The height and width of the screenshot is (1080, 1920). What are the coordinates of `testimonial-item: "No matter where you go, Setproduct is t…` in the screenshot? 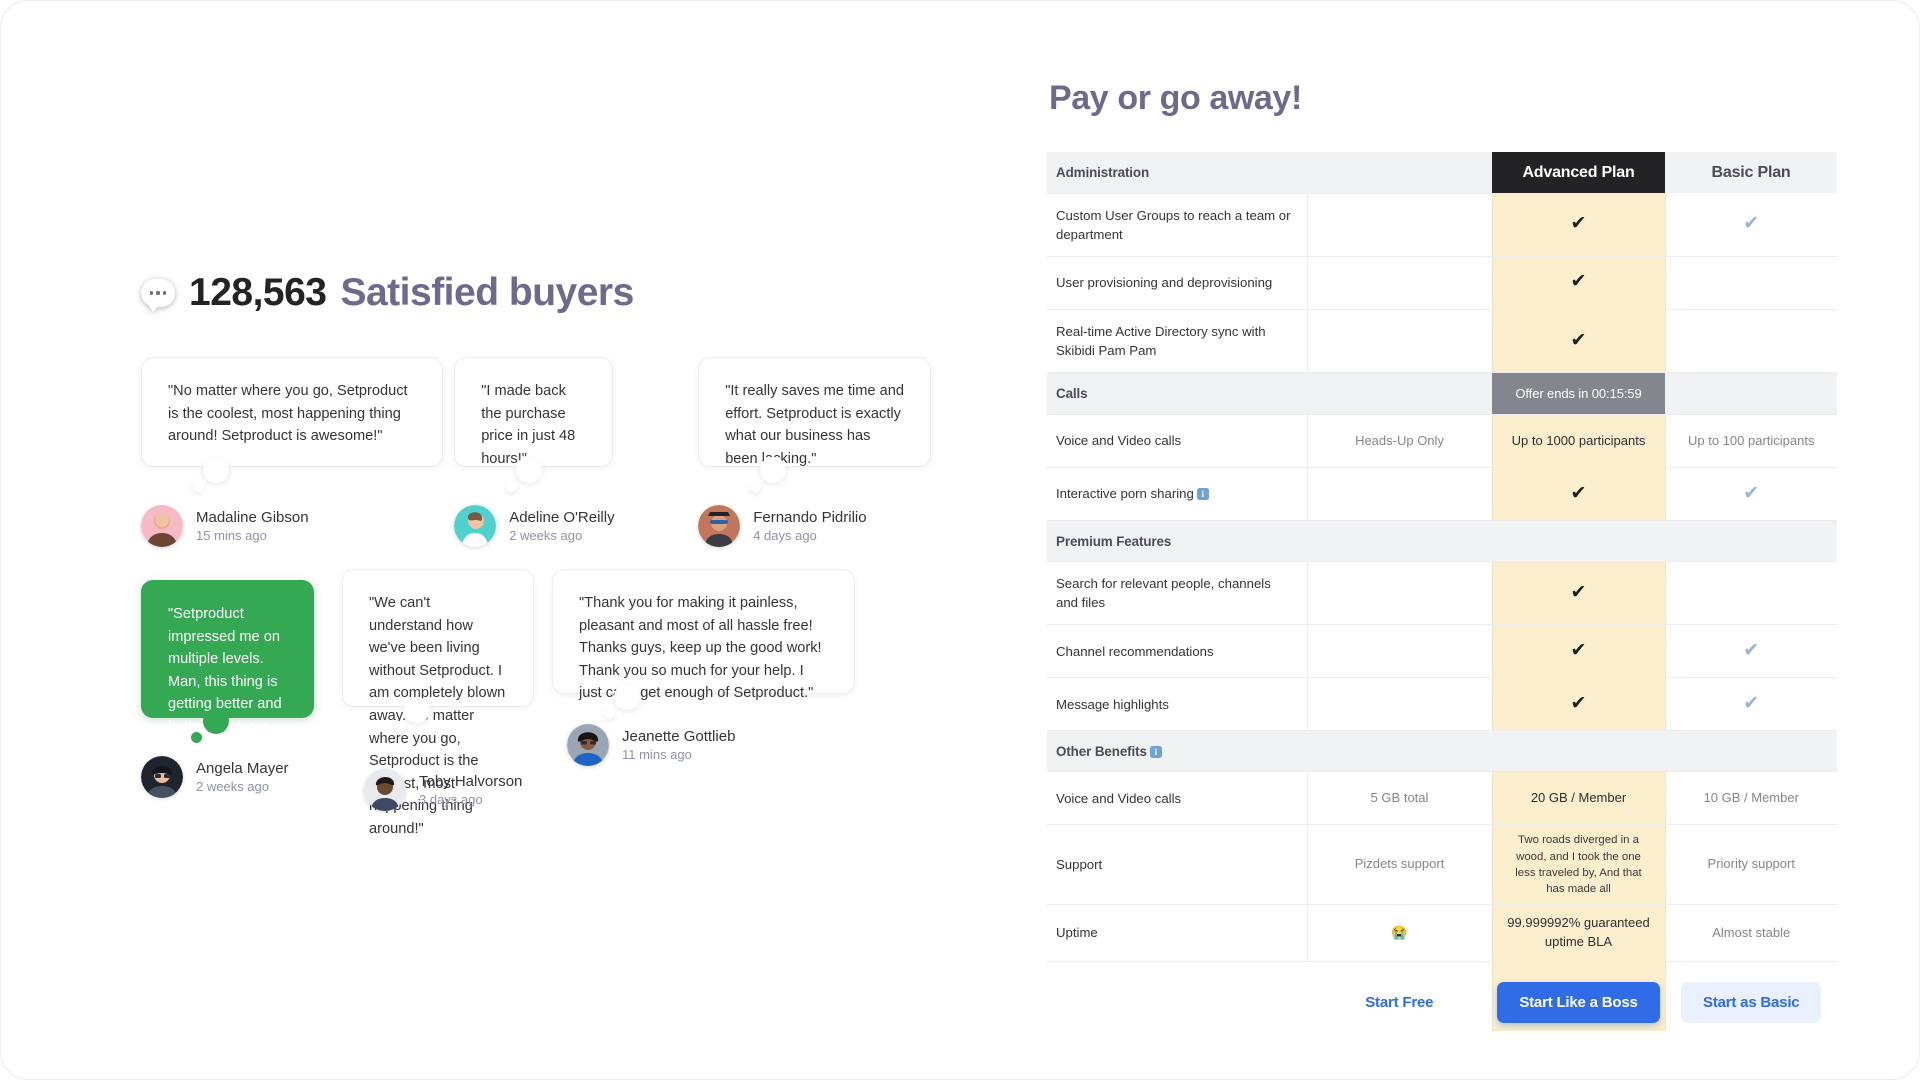 It's located at (292, 452).